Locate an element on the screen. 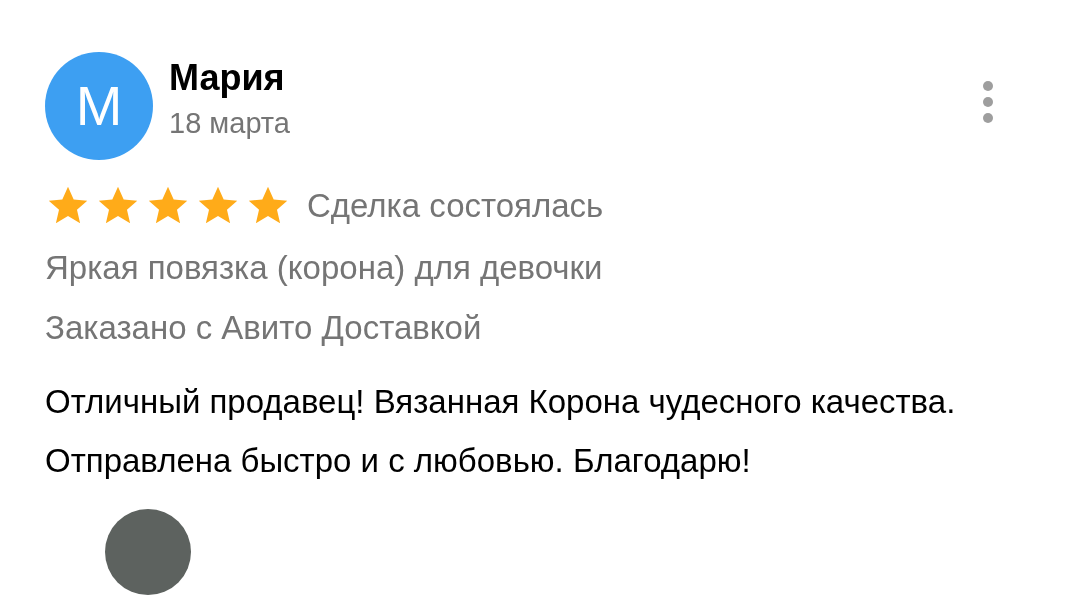 The width and height of the screenshot is (1080, 596). review-date: 18 марта is located at coordinates (229, 123).